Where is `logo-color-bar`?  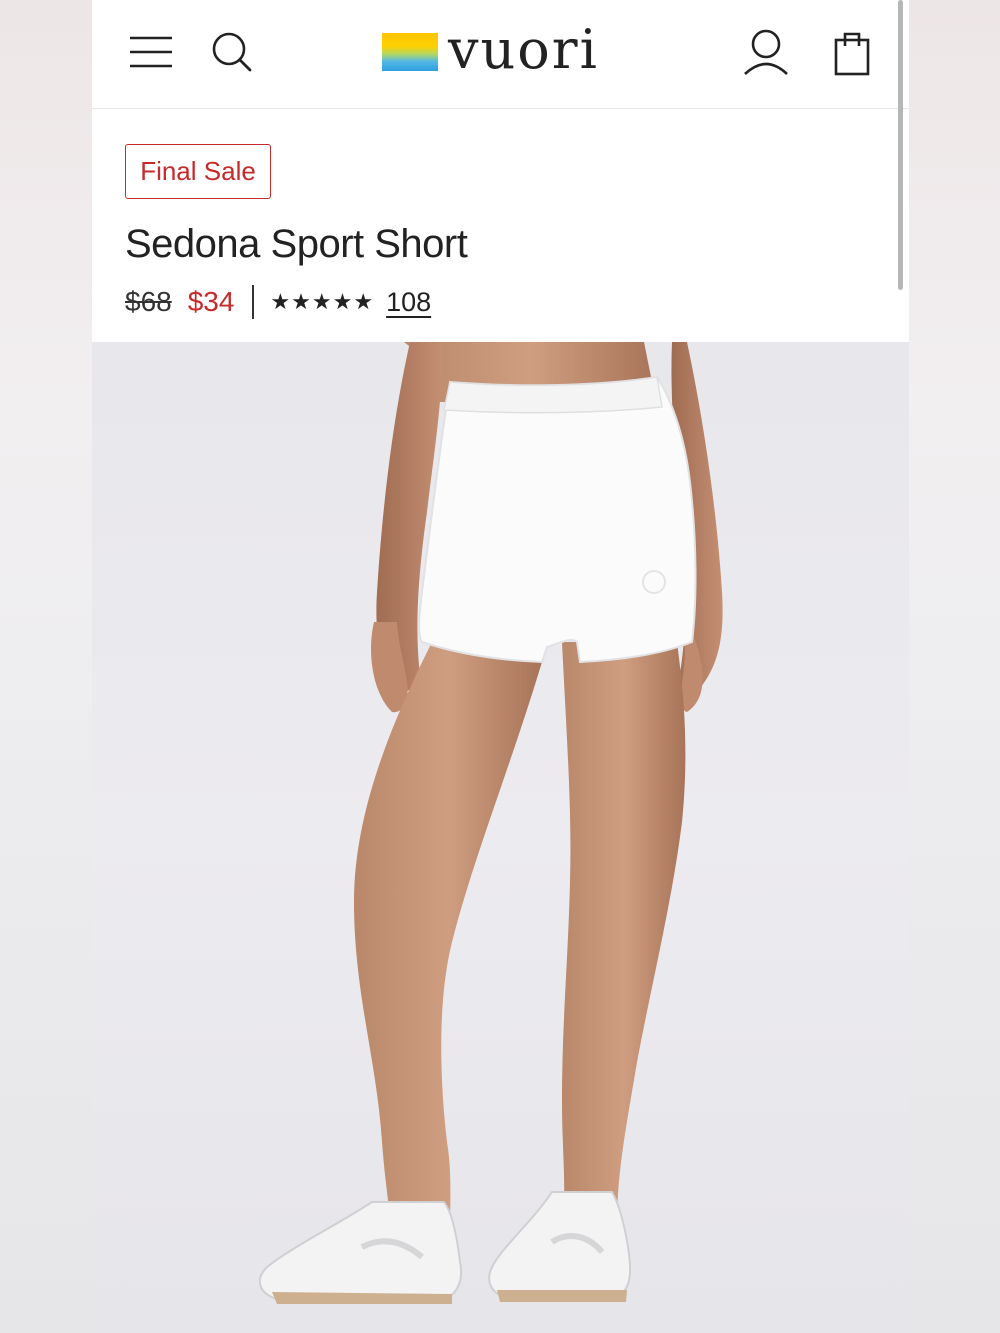
logo-color-bar is located at coordinates (410, 52).